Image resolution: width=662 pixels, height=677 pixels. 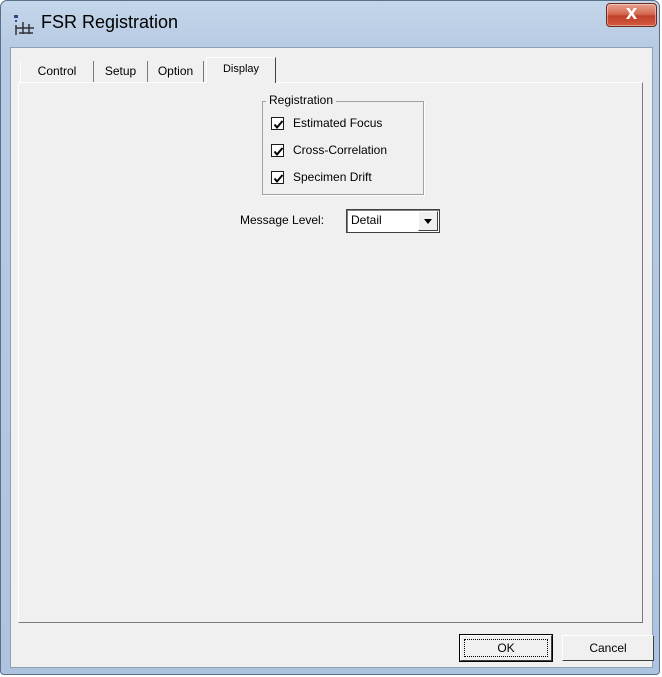 I want to click on title-bar: FSR Registration X, so click(x=330, y=24).